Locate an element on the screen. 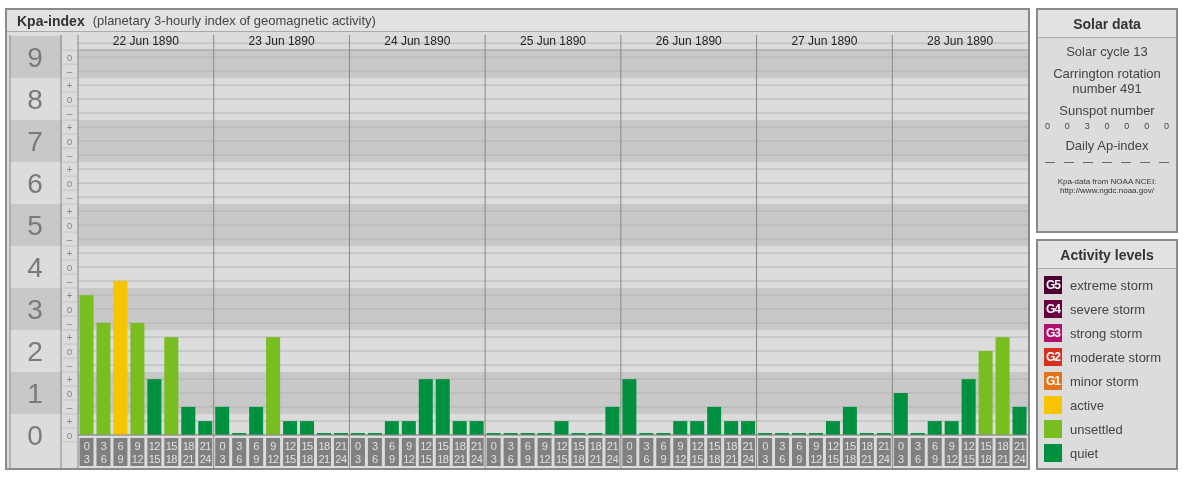 This screenshot has width=1184, height=480. kp-axis-label: 0 is located at coordinates (35, 435).